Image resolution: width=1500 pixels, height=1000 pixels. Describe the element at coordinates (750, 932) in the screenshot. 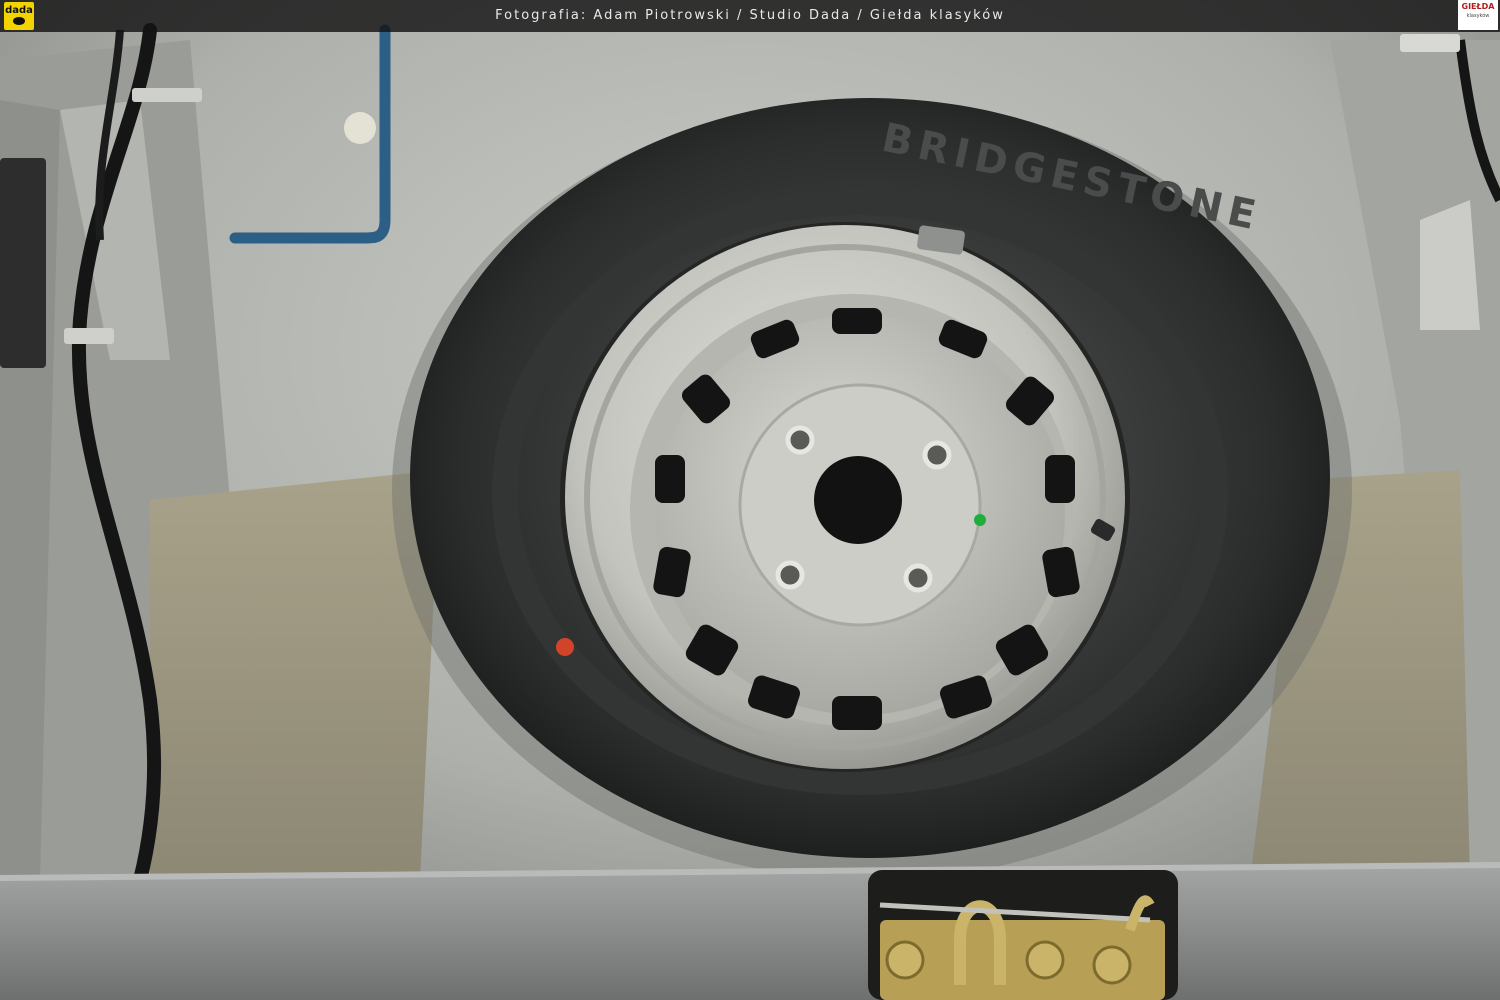

I see `rear-sill-trim` at that location.